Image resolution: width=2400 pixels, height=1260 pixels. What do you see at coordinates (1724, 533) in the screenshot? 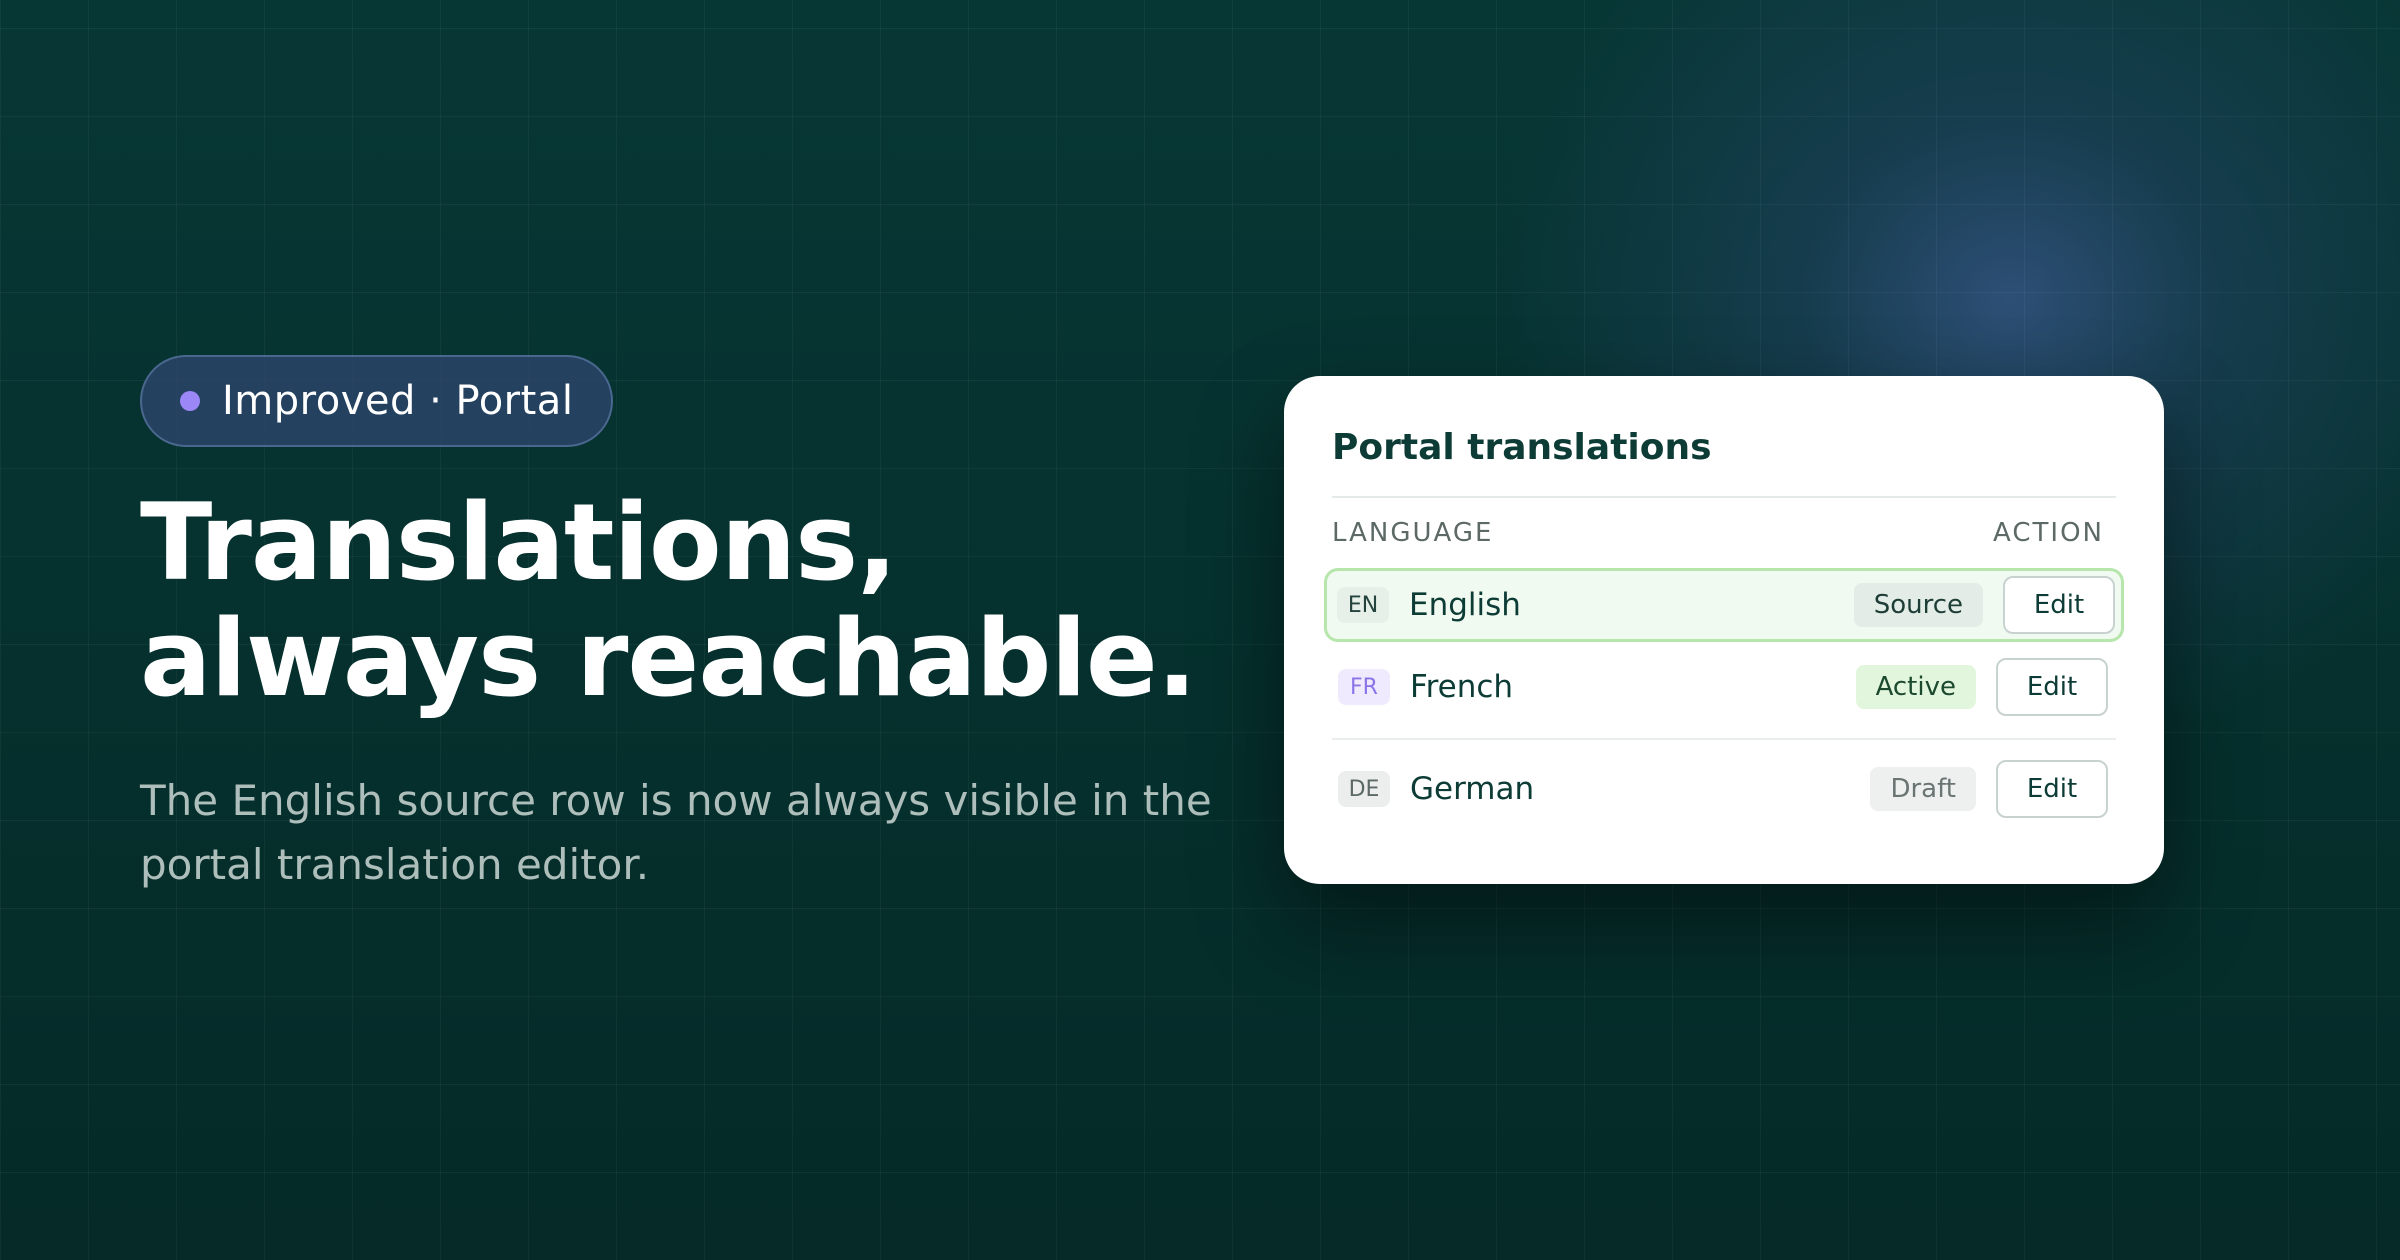
I see `table-header: LANGUAGE ACTION` at bounding box center [1724, 533].